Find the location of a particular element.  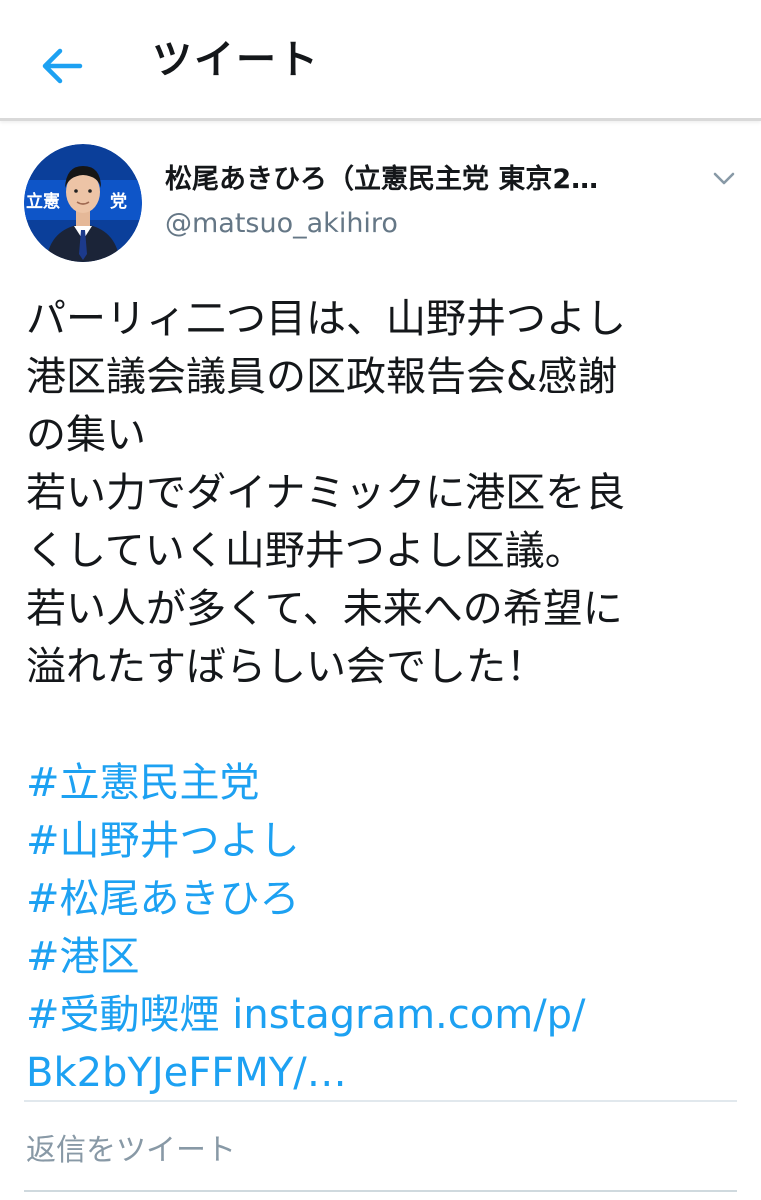

top-app-bar: ツイート is located at coordinates (380, 60).